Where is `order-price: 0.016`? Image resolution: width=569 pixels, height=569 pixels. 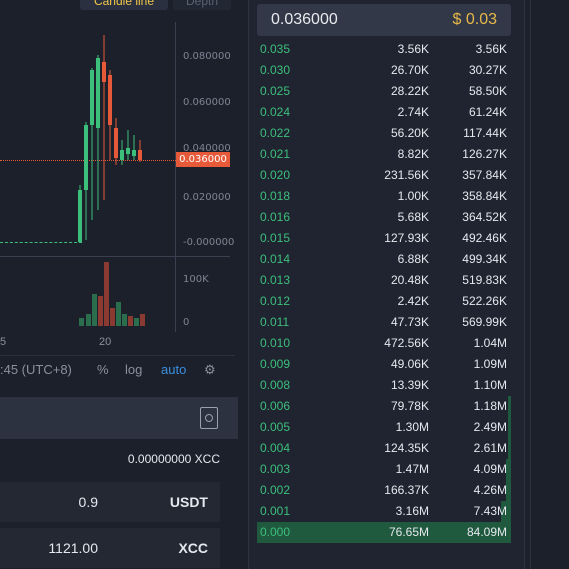
order-price: 0.016 is located at coordinates (275, 217).